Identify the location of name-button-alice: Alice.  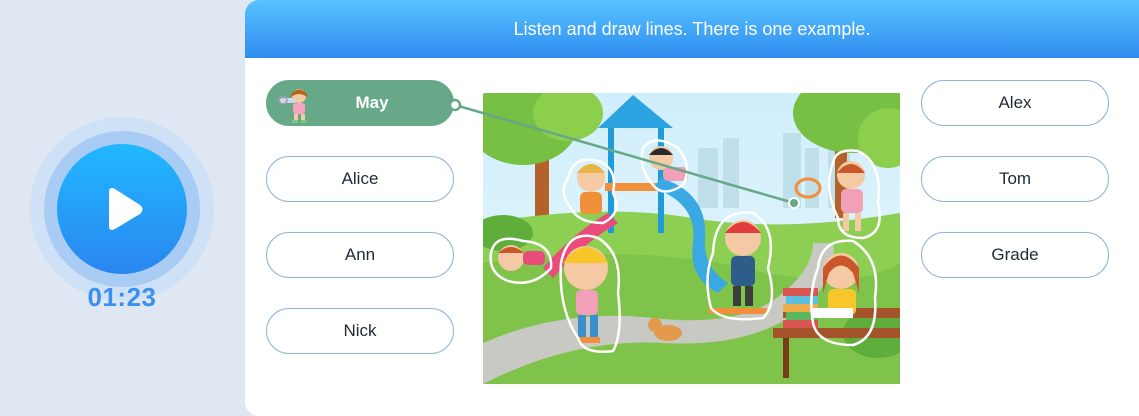
(360, 179).